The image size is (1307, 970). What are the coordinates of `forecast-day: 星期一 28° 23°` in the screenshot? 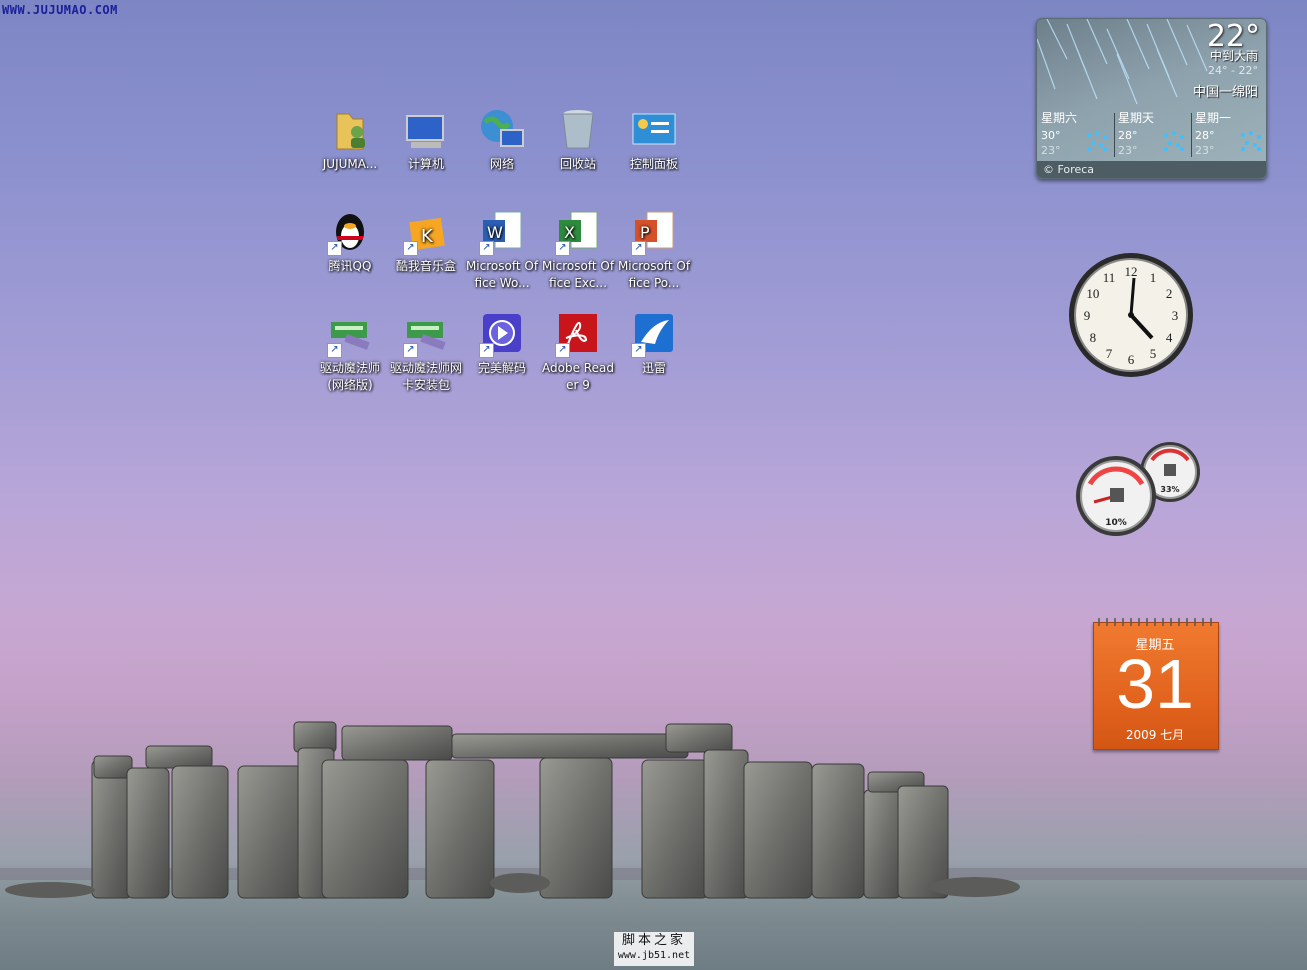 It's located at (1228, 135).